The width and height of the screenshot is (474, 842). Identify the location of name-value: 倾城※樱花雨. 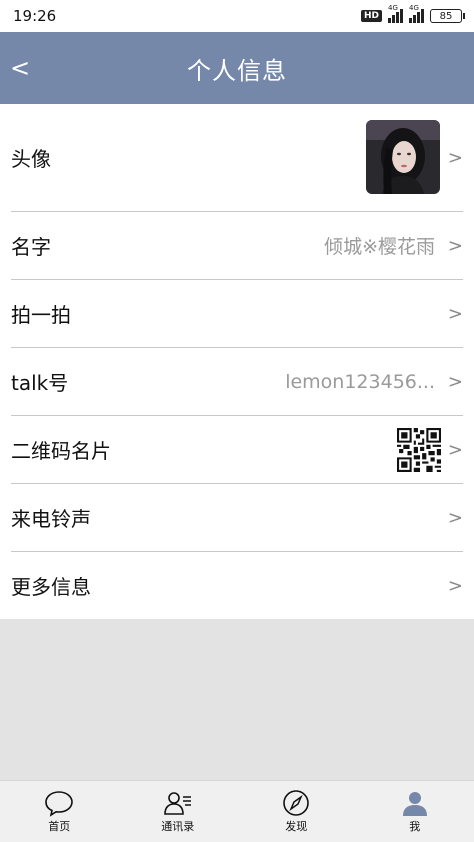
(379, 247).